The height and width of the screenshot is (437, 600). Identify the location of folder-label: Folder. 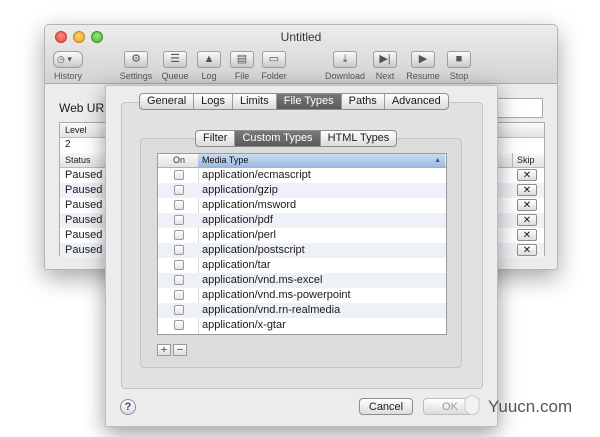
(274, 76).